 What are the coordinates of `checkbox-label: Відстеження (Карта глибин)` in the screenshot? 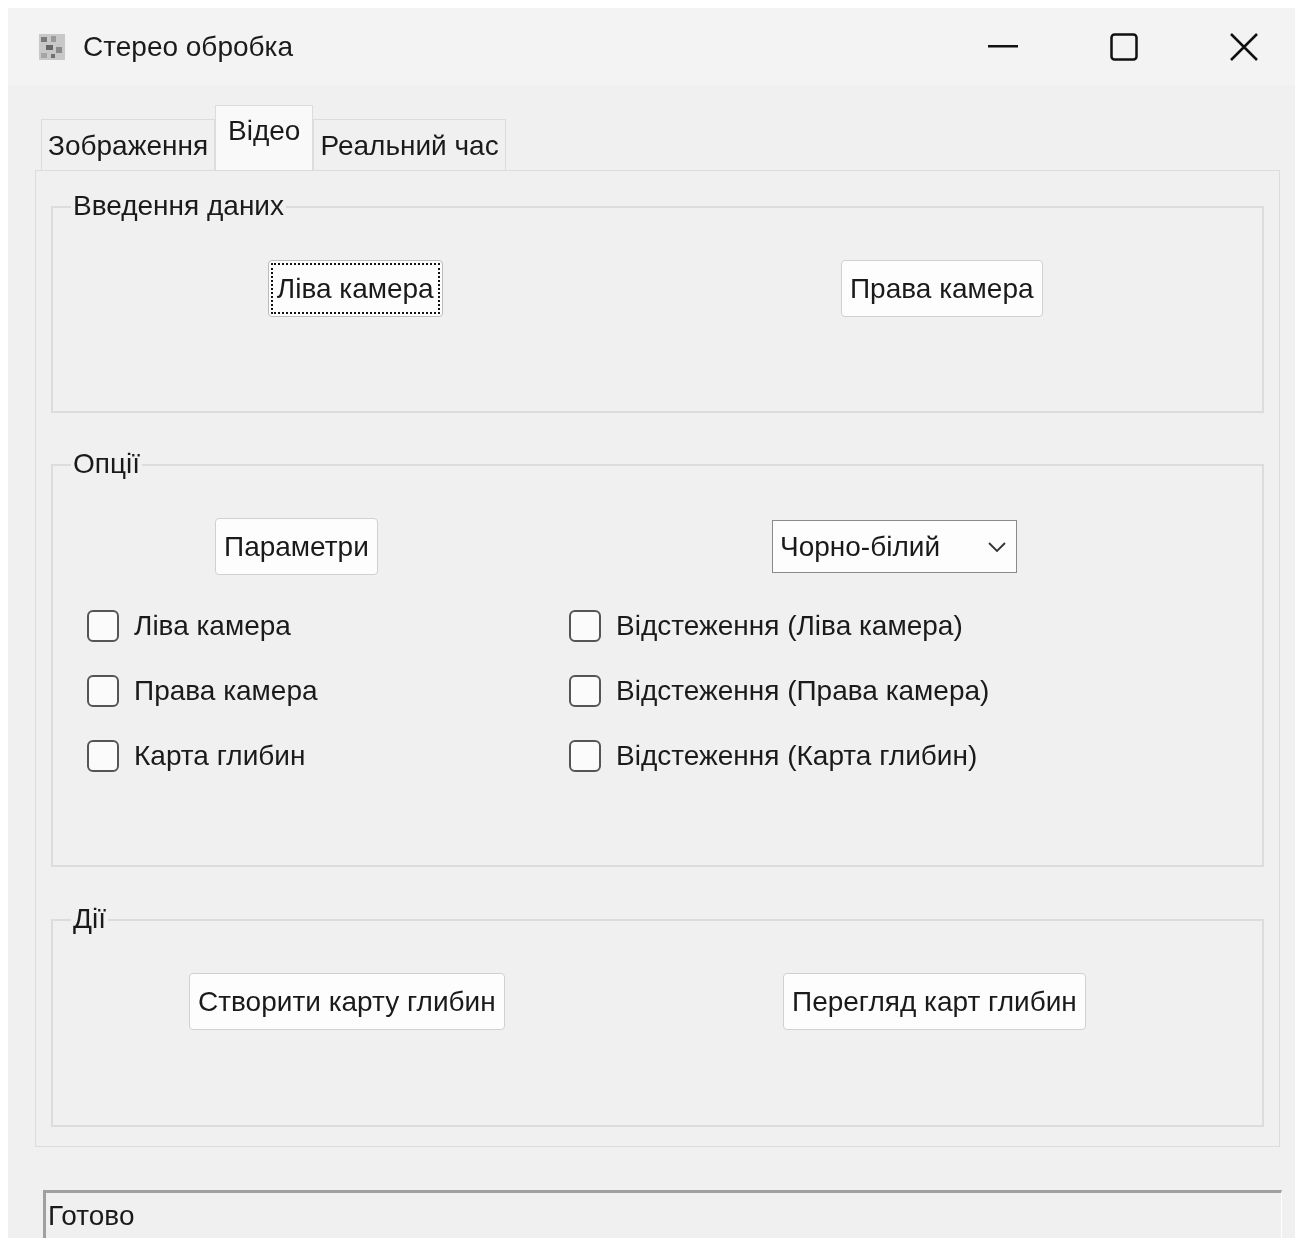 It's located at (797, 755).